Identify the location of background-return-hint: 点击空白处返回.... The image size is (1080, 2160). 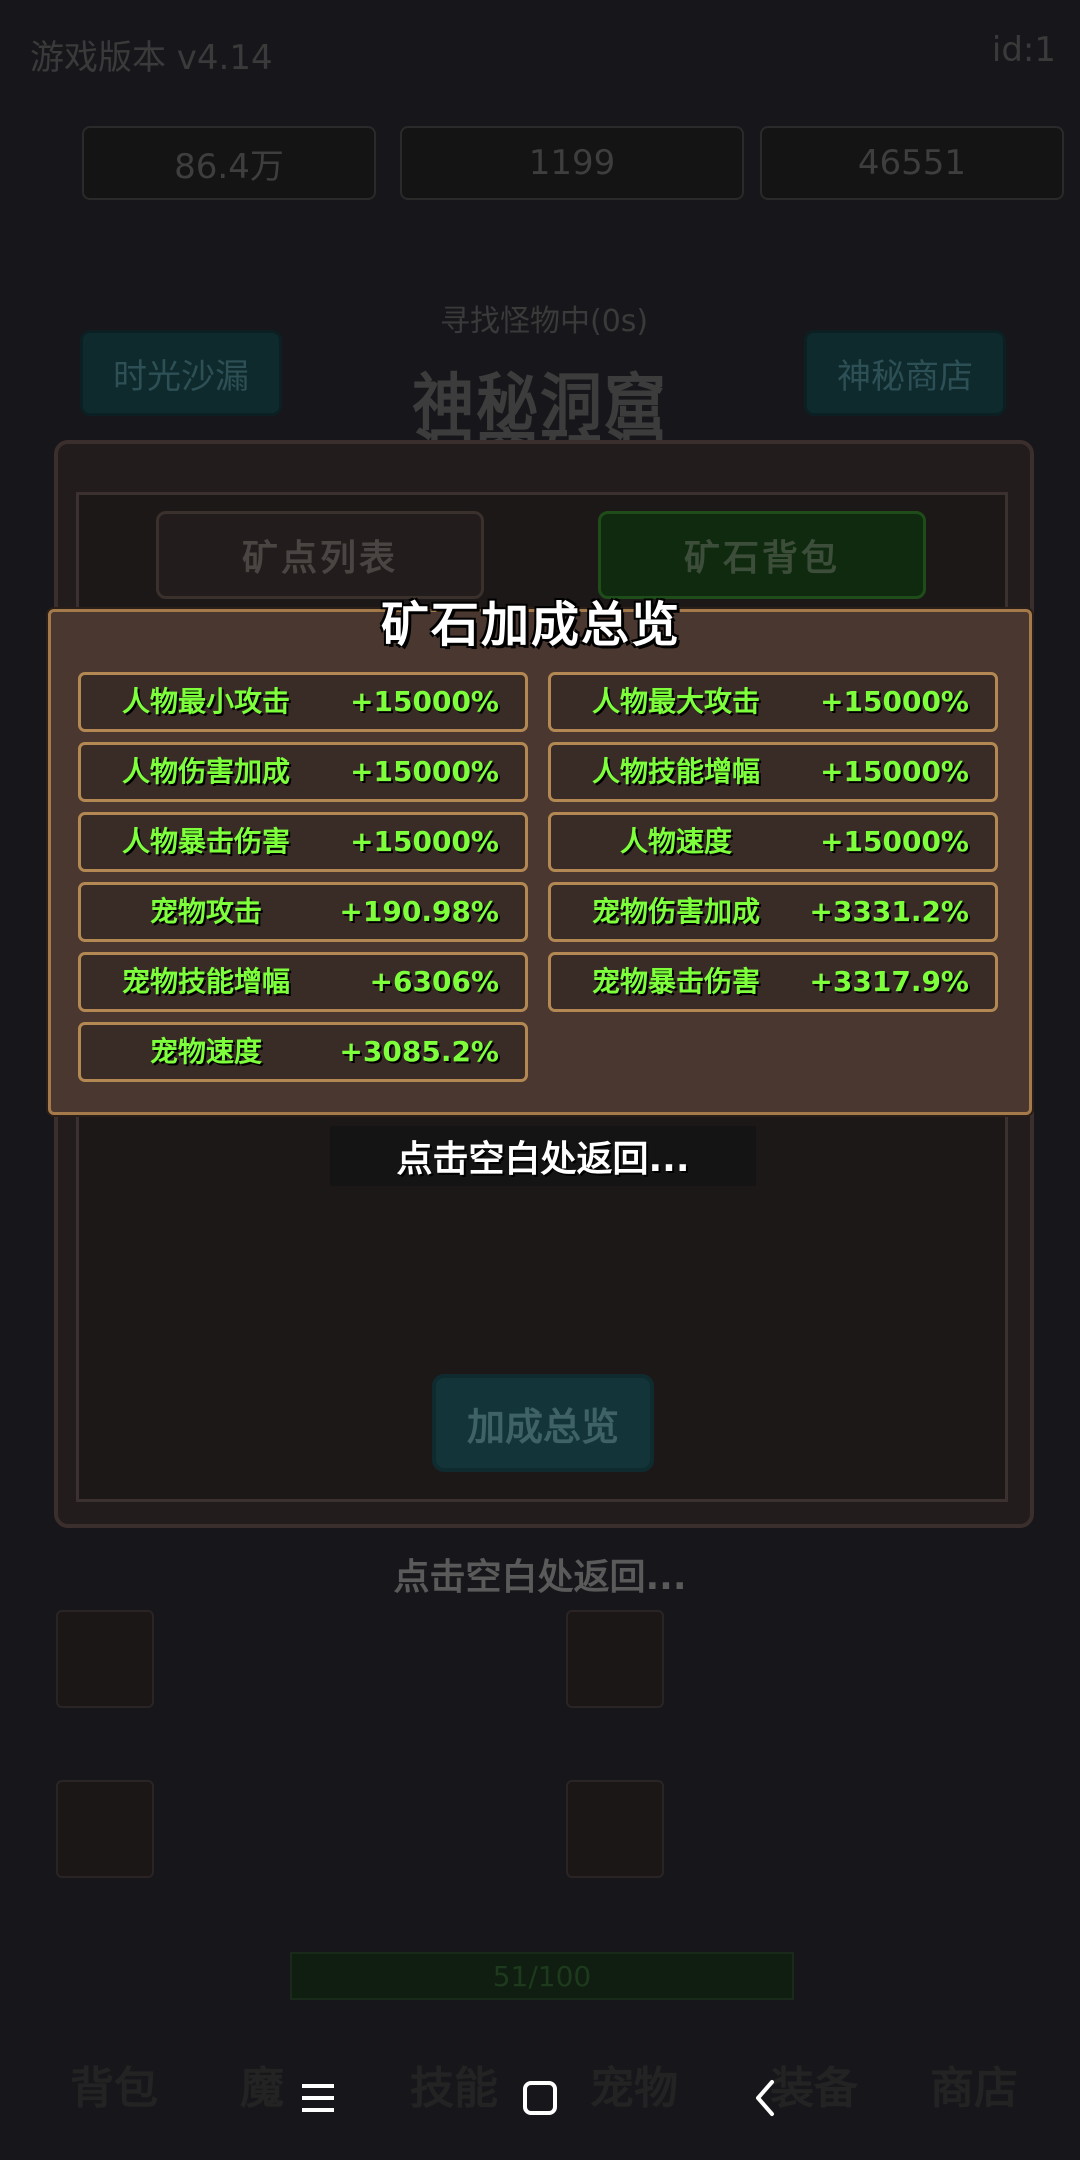
(540, 1577).